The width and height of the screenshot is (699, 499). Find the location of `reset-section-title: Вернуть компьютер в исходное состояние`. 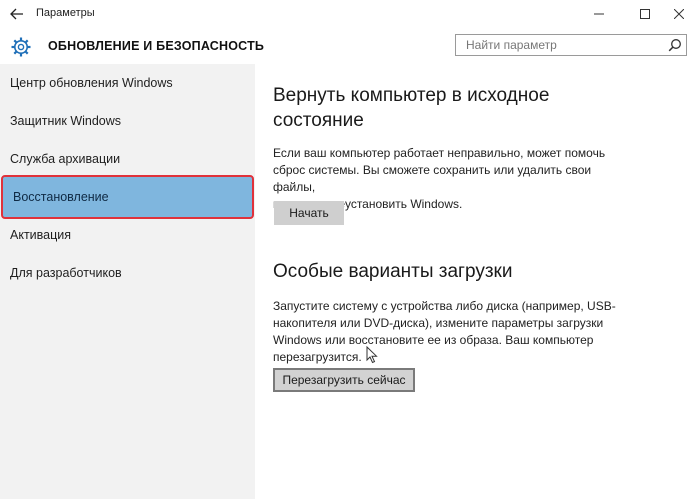

reset-section-title: Вернуть компьютер в исходное состояние is located at coordinates (411, 108).